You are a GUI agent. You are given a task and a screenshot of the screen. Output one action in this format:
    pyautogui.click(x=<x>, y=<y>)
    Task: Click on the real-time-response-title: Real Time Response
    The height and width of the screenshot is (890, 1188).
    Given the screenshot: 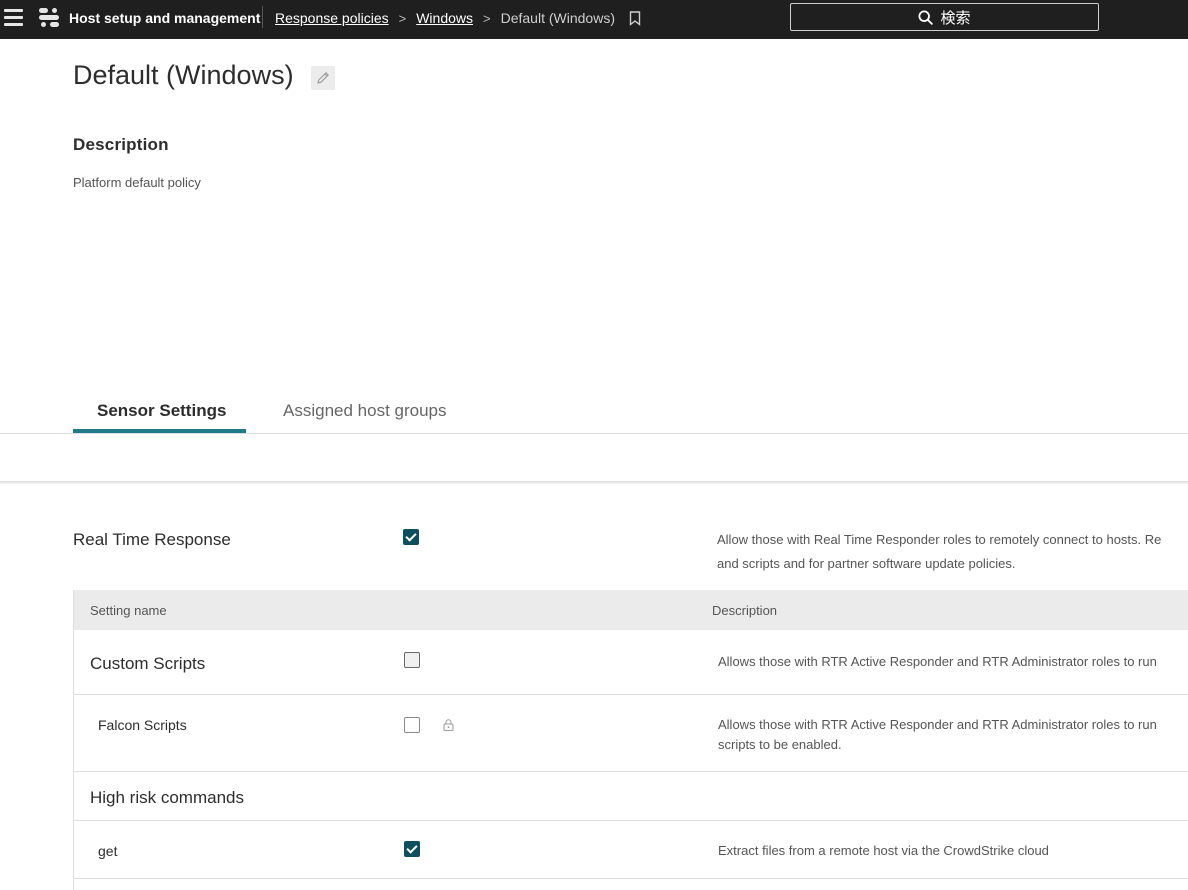 What is the action you would take?
    pyautogui.click(x=152, y=539)
    